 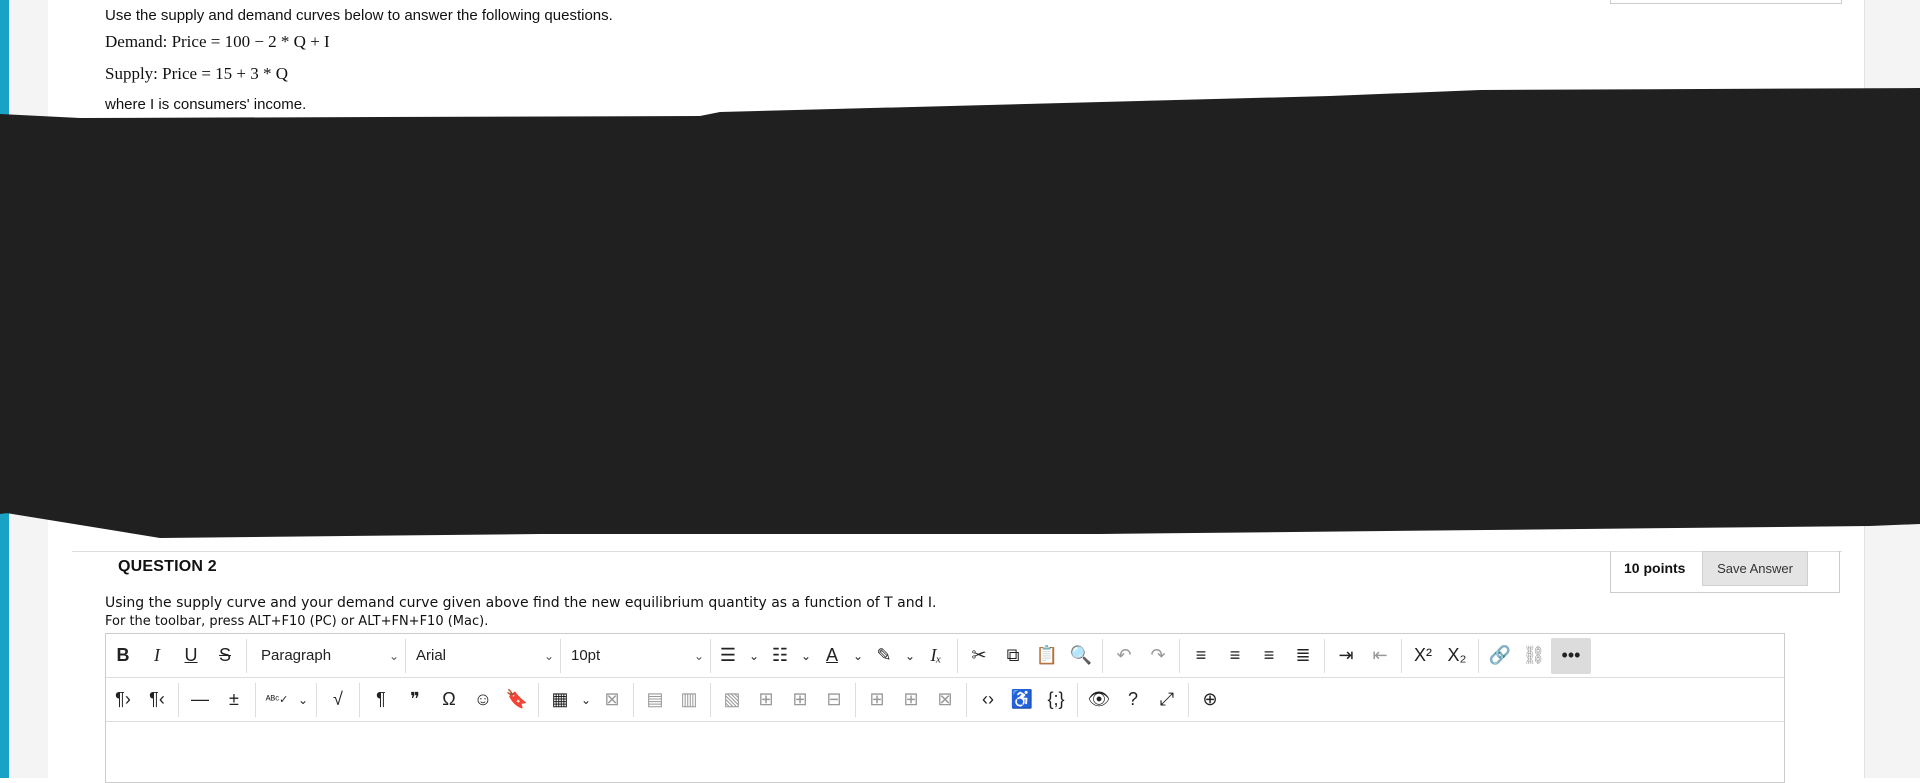 What do you see at coordinates (1655, 568) in the screenshot?
I see `points-label: 10 points` at bounding box center [1655, 568].